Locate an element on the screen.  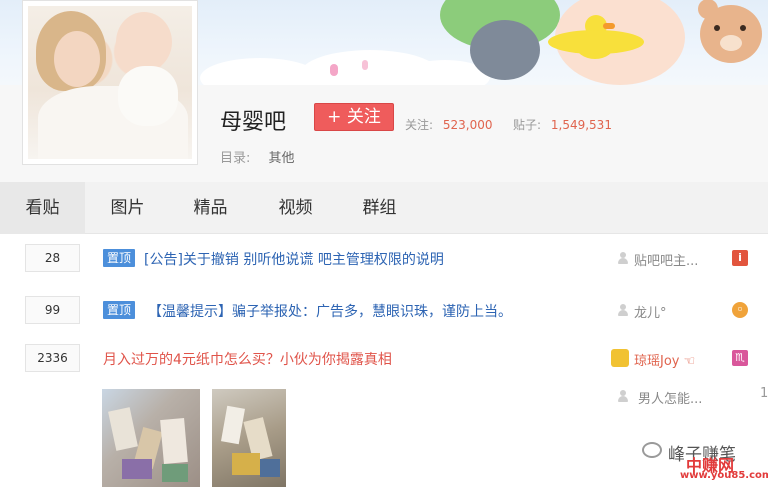
forum-title: 母婴吧 is located at coordinates (253, 122).